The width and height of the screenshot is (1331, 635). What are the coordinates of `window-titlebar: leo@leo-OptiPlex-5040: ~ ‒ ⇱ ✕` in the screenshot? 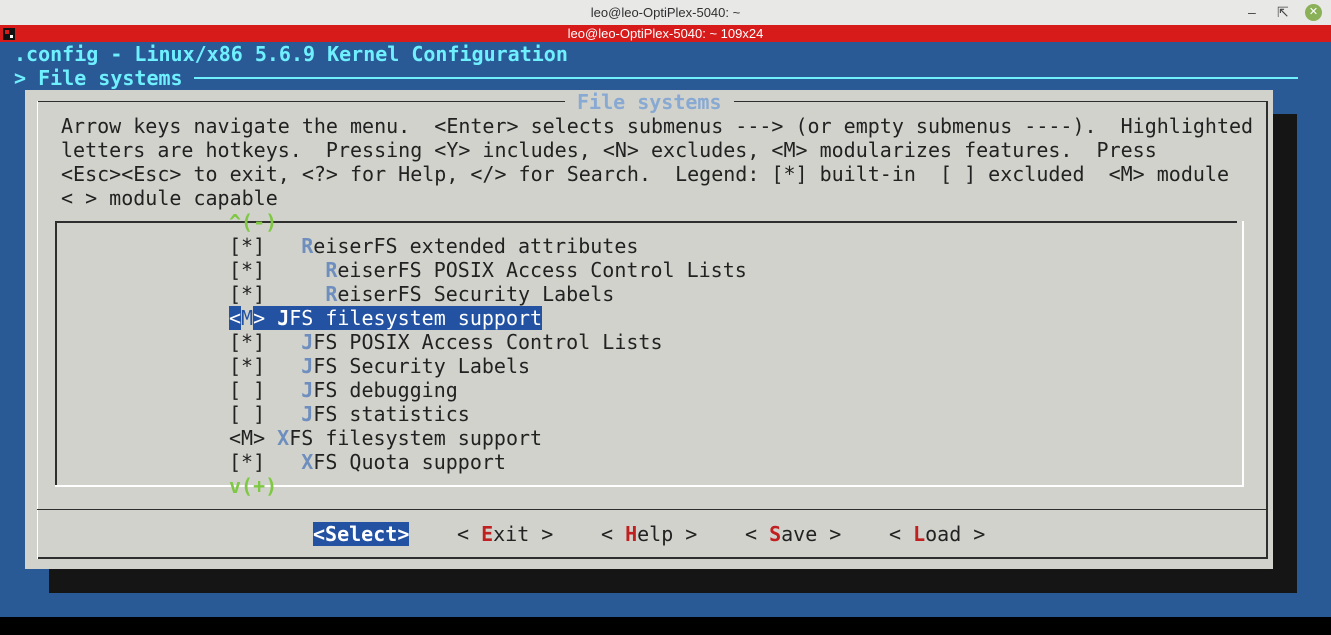 It's located at (665, 12).